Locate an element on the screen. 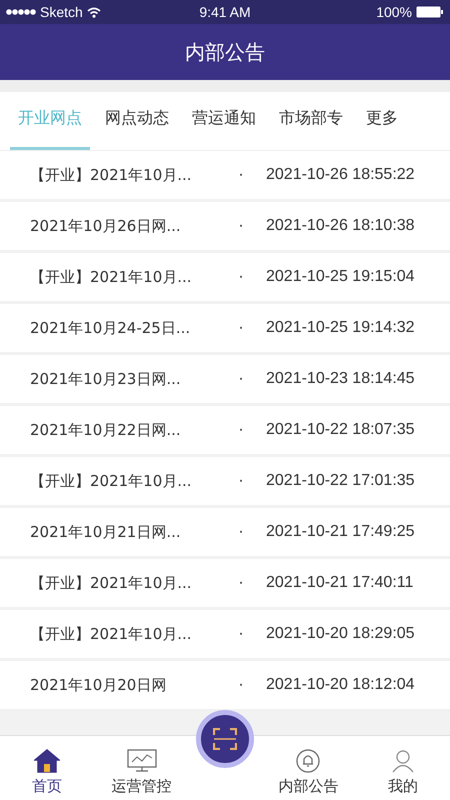  notice-time: 2021-10-25 19:14:32 is located at coordinates (340, 328).